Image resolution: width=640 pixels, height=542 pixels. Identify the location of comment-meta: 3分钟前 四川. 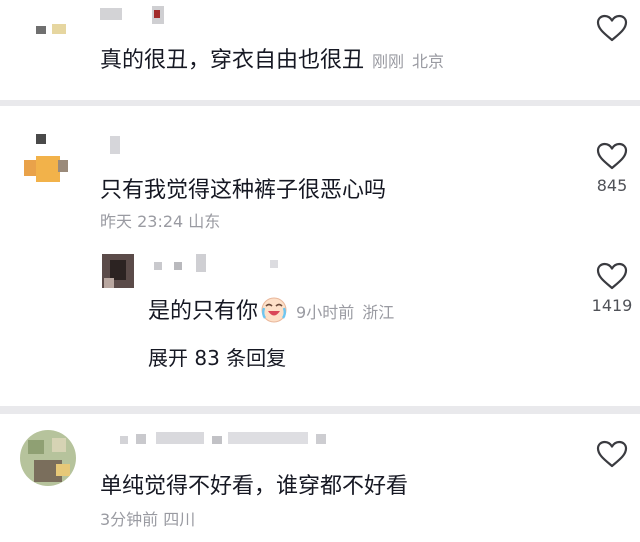
(147, 520).